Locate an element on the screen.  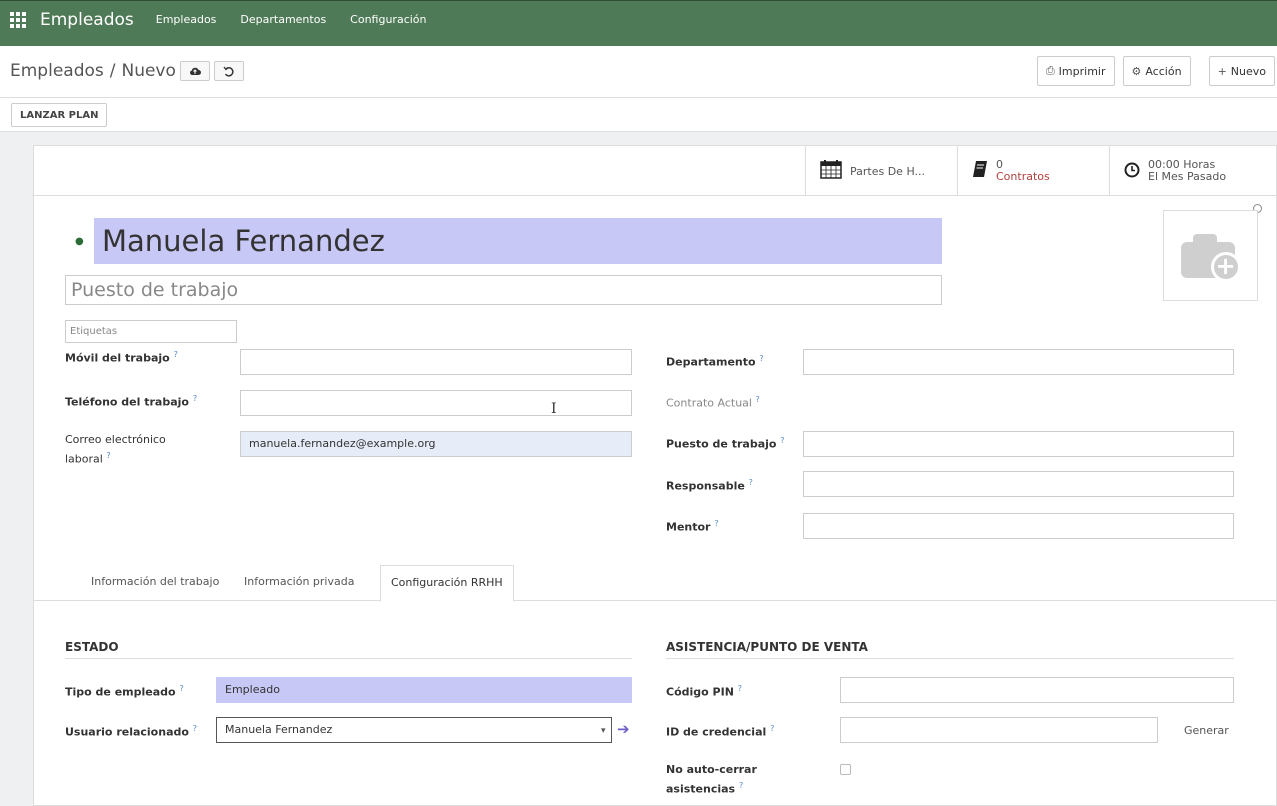
undo-icon is located at coordinates (228, 71).